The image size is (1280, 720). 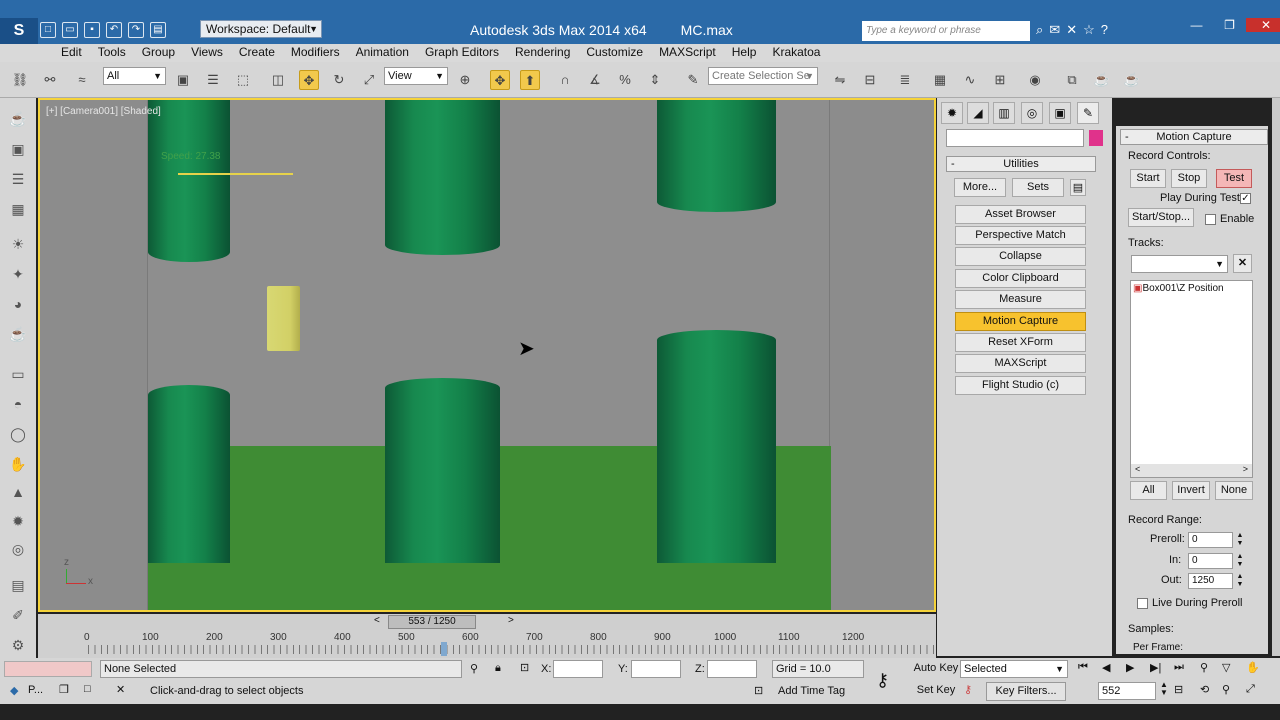 What do you see at coordinates (1089, 30) in the screenshot?
I see `favorites-icon: ☆` at bounding box center [1089, 30].